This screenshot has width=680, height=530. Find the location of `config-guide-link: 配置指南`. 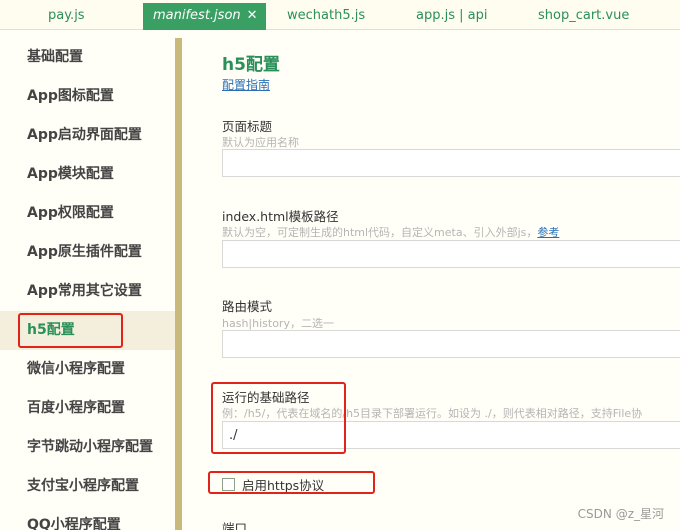

config-guide-link: 配置指南 is located at coordinates (246, 84).